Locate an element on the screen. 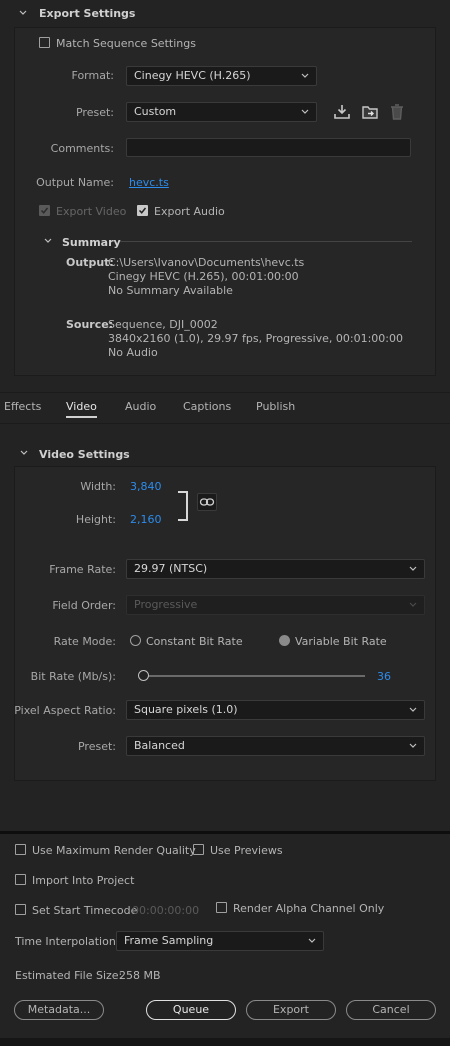  tab-effects: Effects is located at coordinates (22, 406).